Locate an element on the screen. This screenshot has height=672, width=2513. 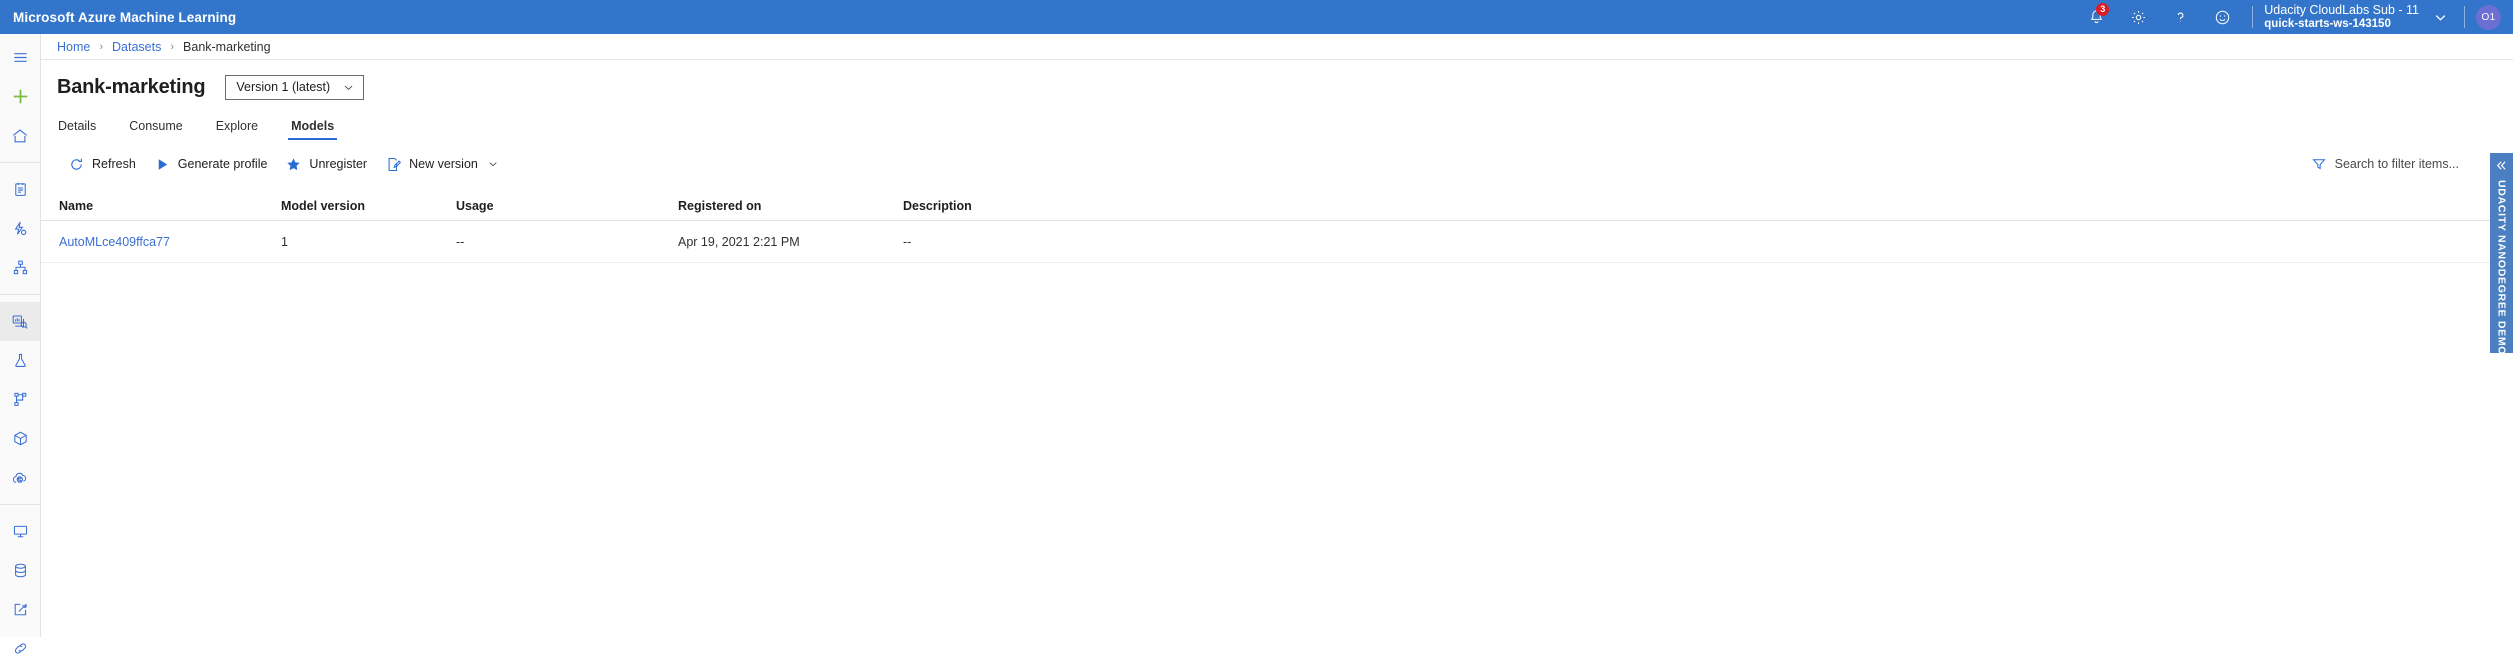
unregister-button: Unregister is located at coordinates (326, 164).